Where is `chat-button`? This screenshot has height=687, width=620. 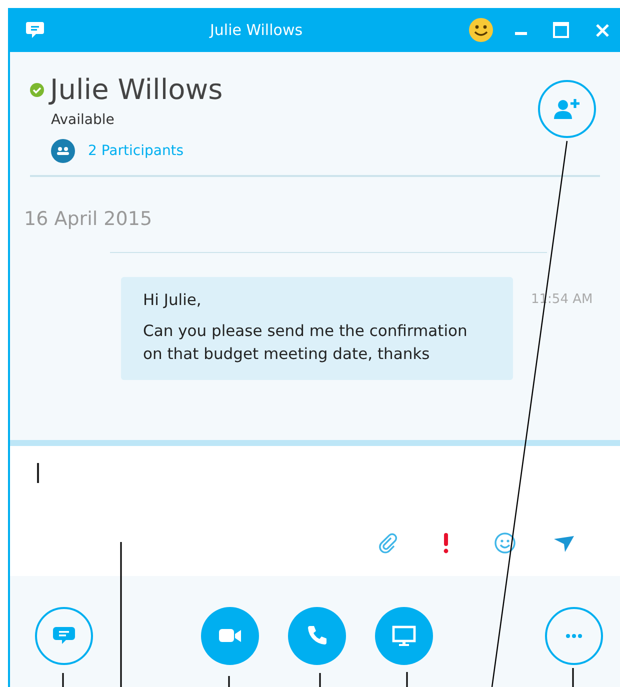
chat-button is located at coordinates (64, 636).